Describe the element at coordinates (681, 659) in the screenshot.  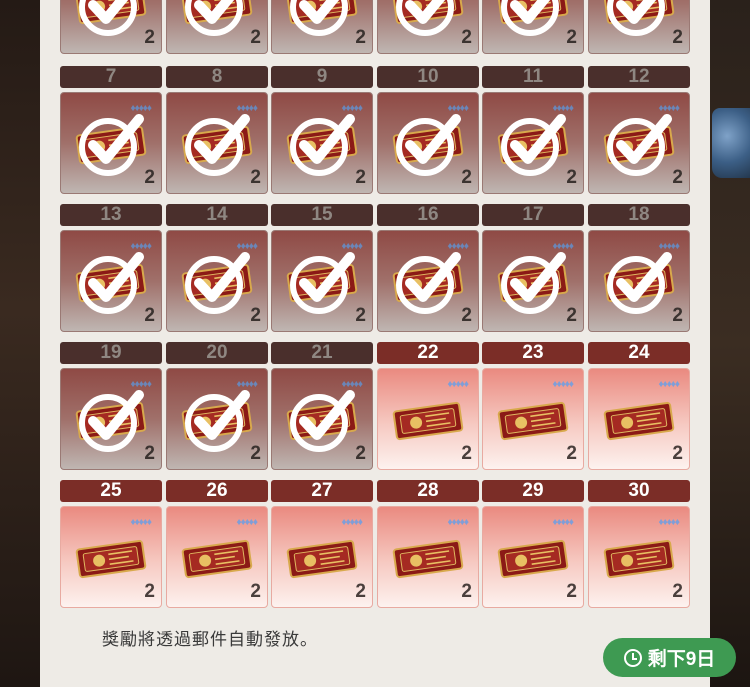
I see `remaining-days-label: 剩下9日` at that location.